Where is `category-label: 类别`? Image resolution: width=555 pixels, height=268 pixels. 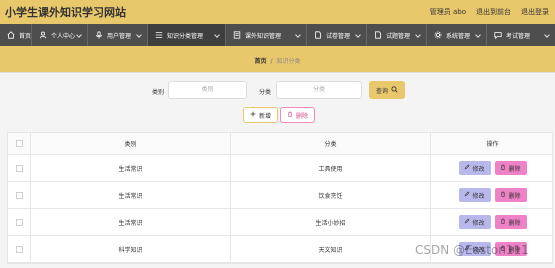
category-label: 类别 is located at coordinates (158, 92).